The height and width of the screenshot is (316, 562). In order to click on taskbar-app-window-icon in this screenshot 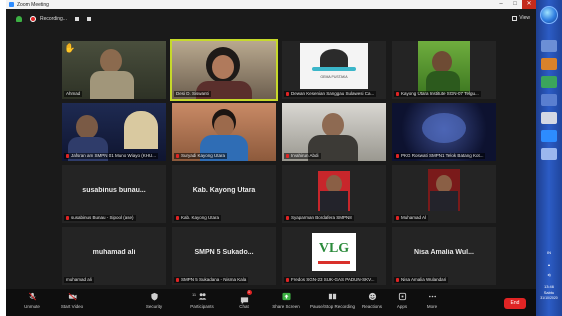, I will do `click(549, 100)`.